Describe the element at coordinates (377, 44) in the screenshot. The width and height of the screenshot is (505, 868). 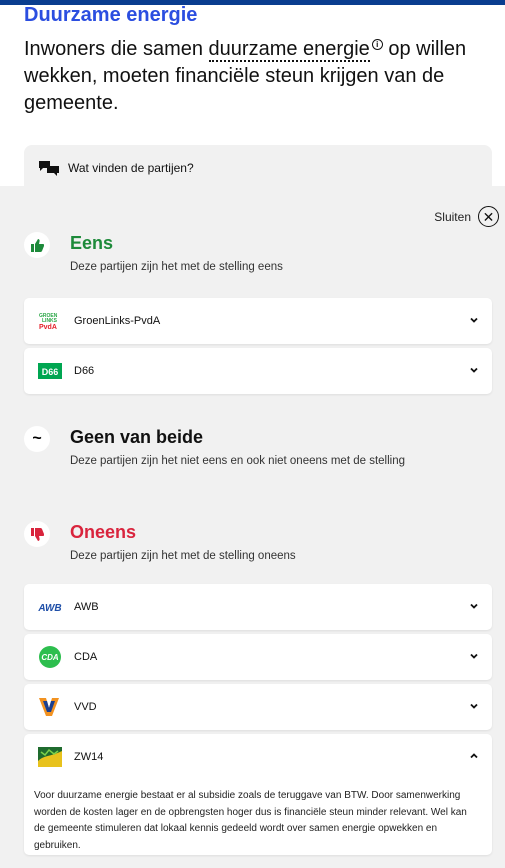
I see `info-icon: i` at that location.